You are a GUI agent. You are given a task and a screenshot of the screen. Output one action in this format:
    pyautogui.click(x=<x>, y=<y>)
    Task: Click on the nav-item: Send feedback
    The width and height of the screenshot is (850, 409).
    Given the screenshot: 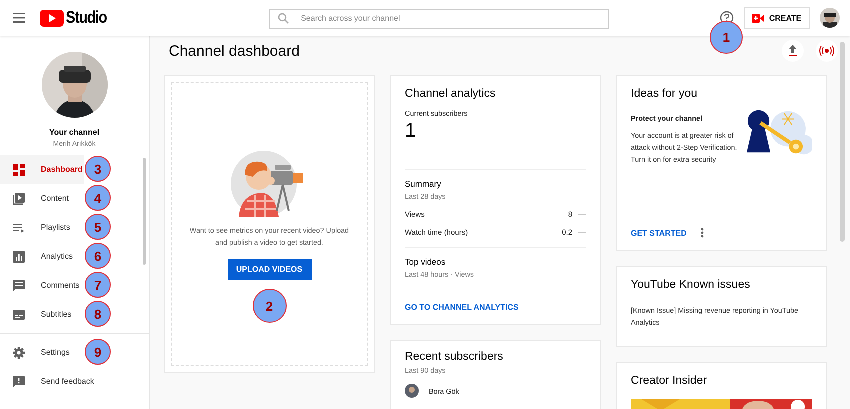 What is the action you would take?
    pyautogui.click(x=47, y=381)
    